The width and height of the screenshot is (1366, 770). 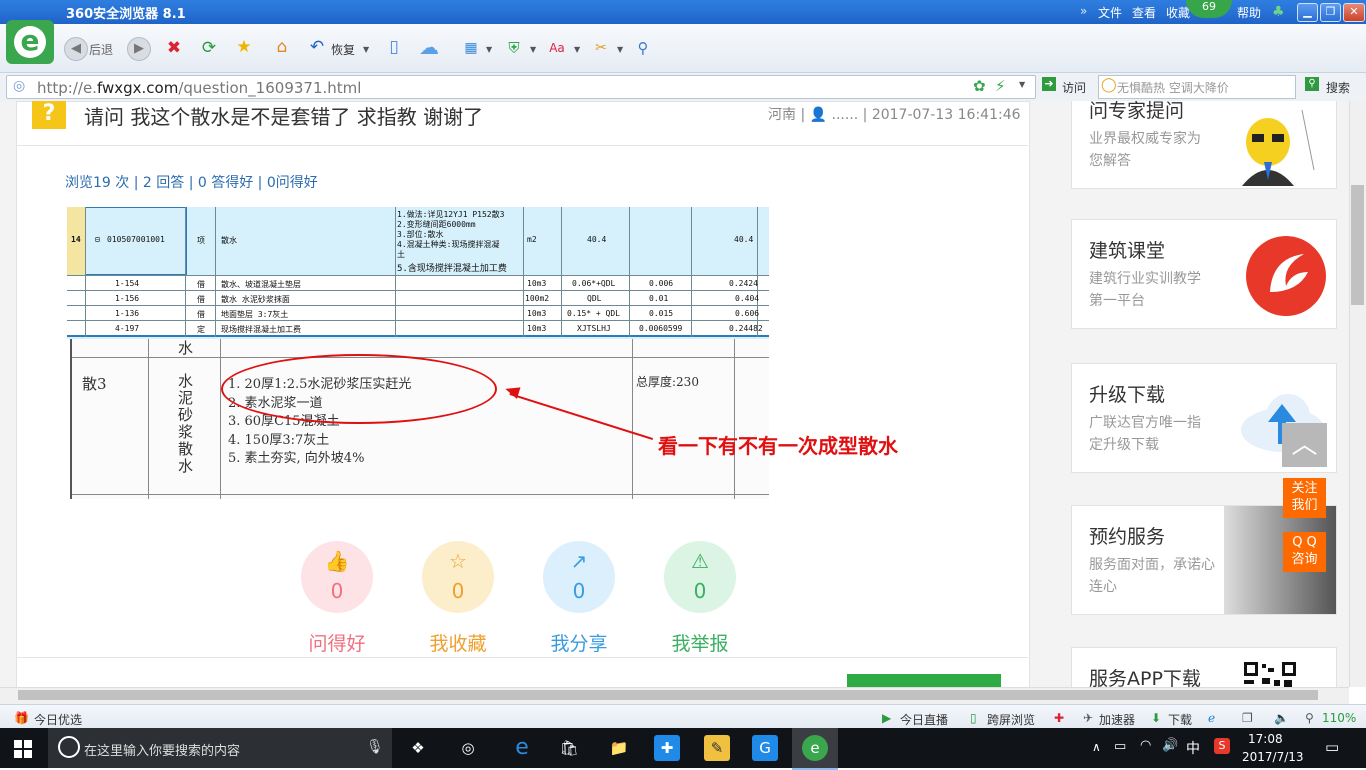 What do you see at coordinates (30, 42) in the screenshot?
I see `browser-logo: e` at bounding box center [30, 42].